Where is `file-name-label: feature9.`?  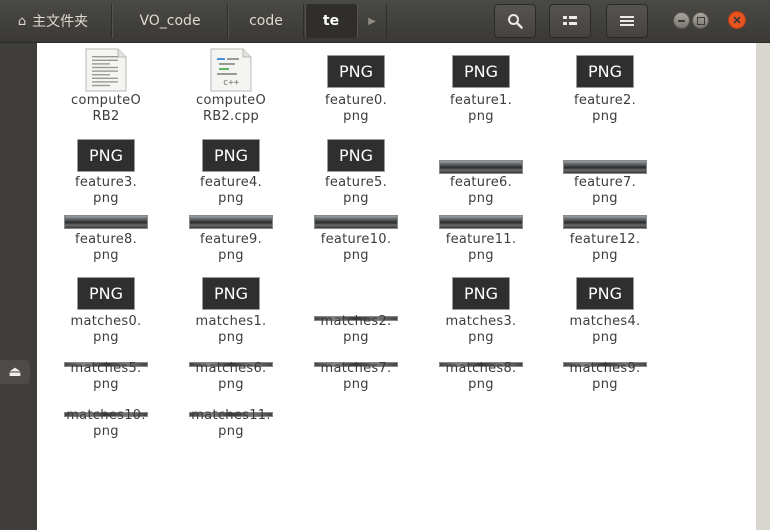
file-name-label: feature9. is located at coordinates (231, 239).